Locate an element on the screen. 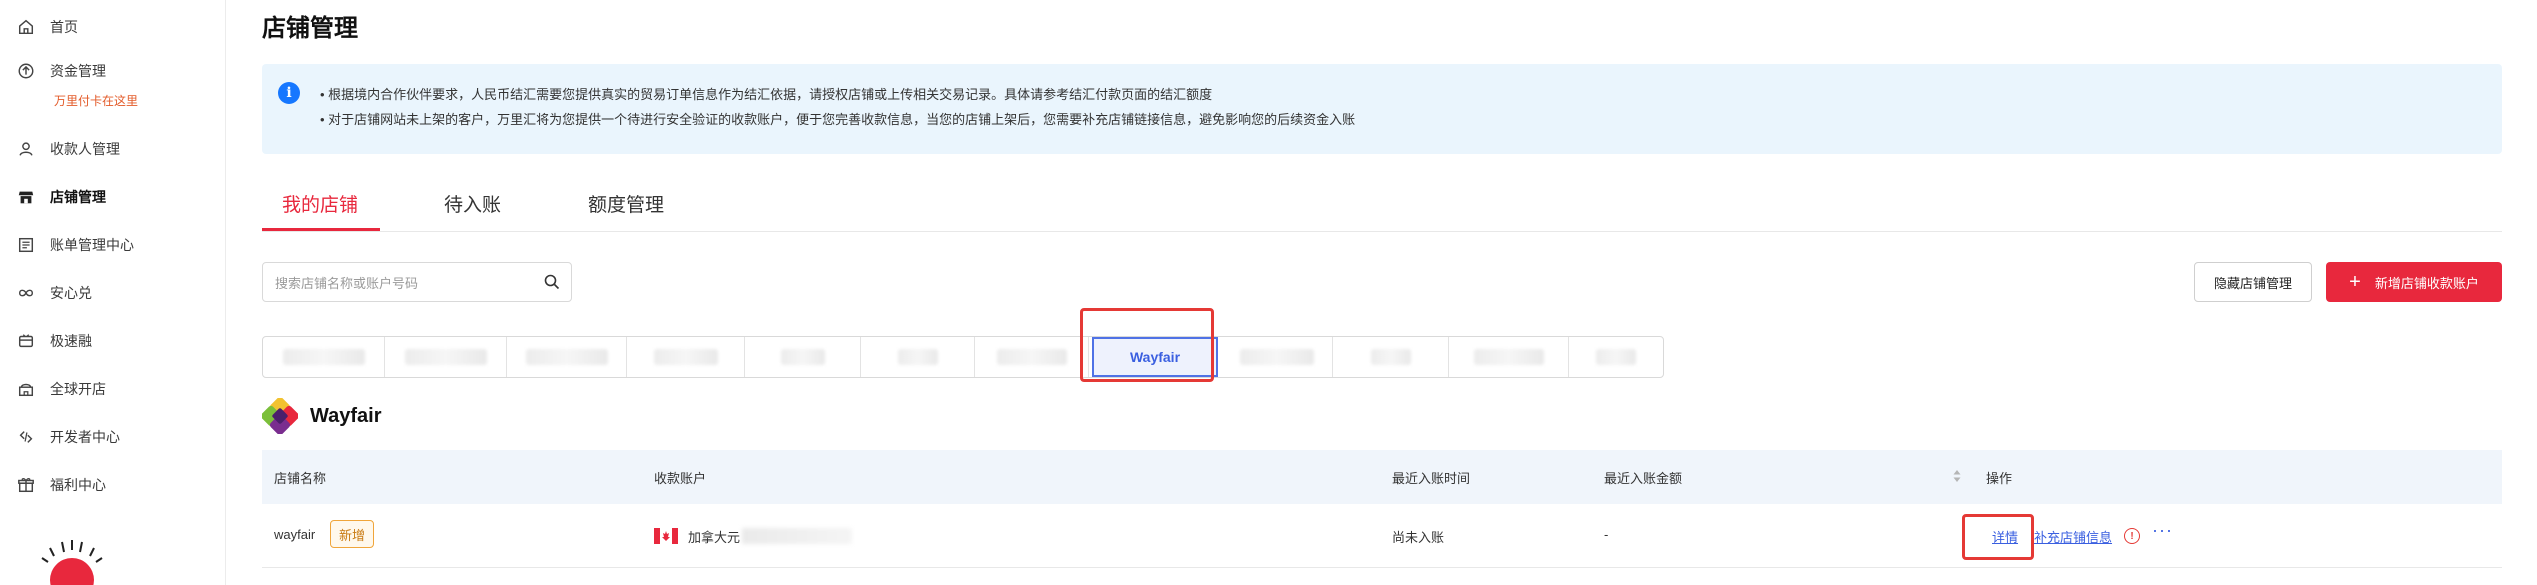 The width and height of the screenshot is (2537, 585). table-row: wayfair 新增 加拿大元 尚未入账 - 详情 补充店铺信息 ! ··· is located at coordinates (1382, 536).